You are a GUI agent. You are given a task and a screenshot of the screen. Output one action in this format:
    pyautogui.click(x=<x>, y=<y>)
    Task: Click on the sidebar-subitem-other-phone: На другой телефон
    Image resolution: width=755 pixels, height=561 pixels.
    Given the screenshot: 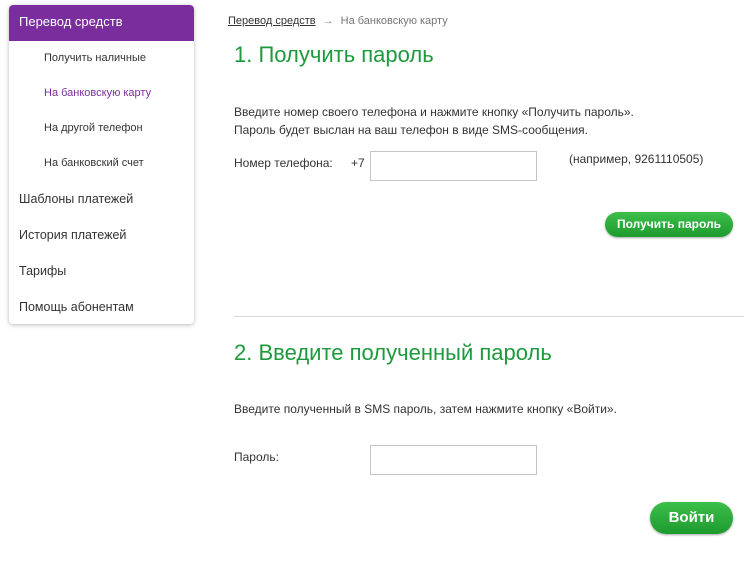 What is the action you would take?
    pyautogui.click(x=101, y=128)
    